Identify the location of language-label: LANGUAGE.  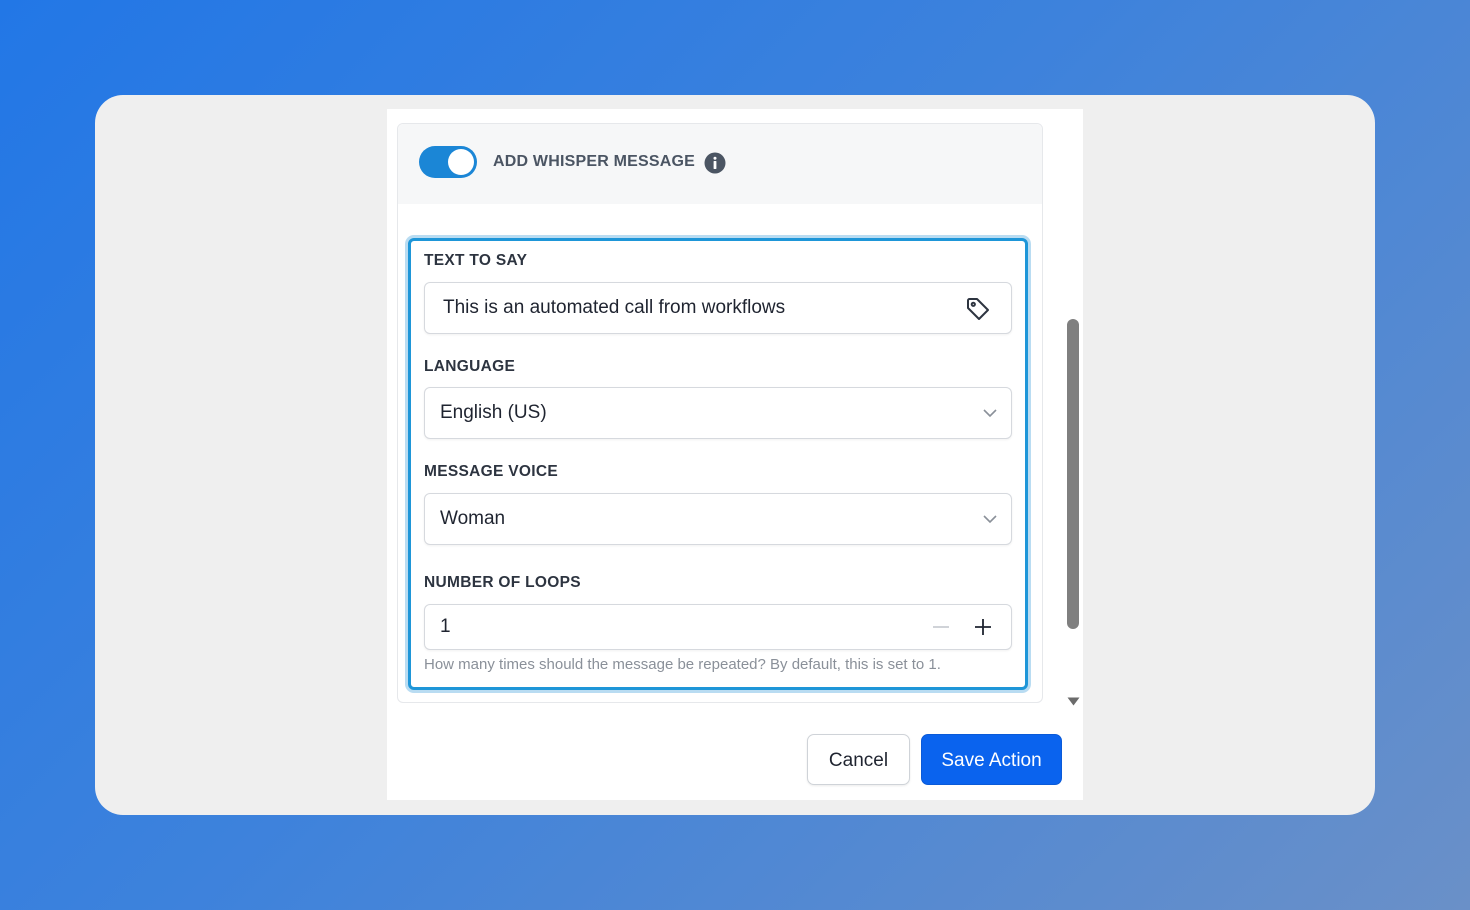
(470, 366).